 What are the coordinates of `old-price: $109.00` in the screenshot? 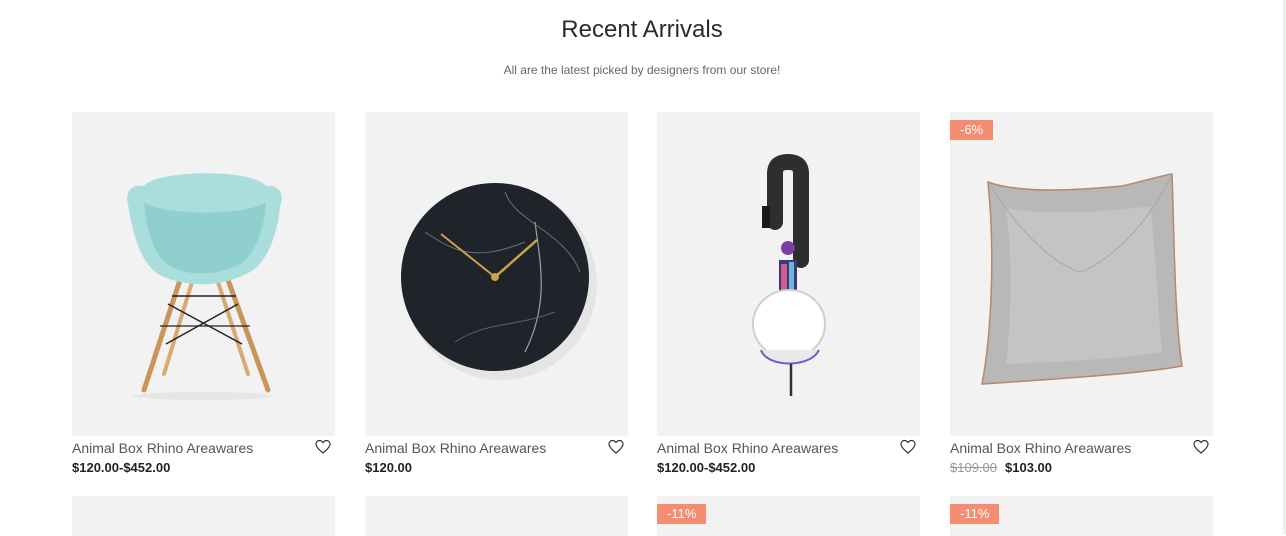 It's located at (973, 467).